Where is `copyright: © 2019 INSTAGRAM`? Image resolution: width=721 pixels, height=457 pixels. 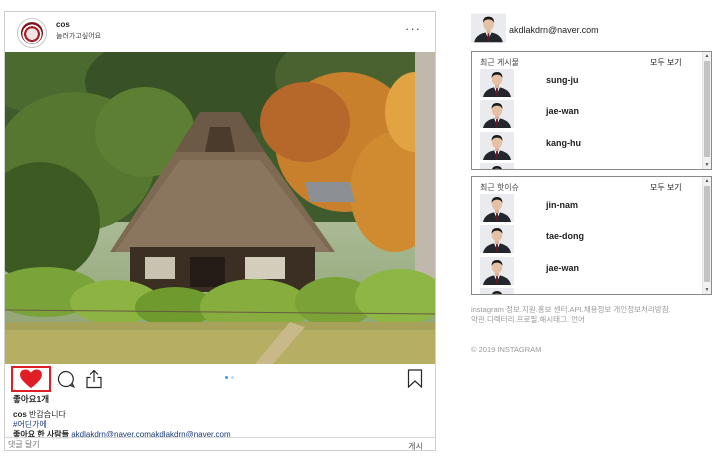
copyright: © 2019 INSTAGRAM is located at coordinates (506, 349).